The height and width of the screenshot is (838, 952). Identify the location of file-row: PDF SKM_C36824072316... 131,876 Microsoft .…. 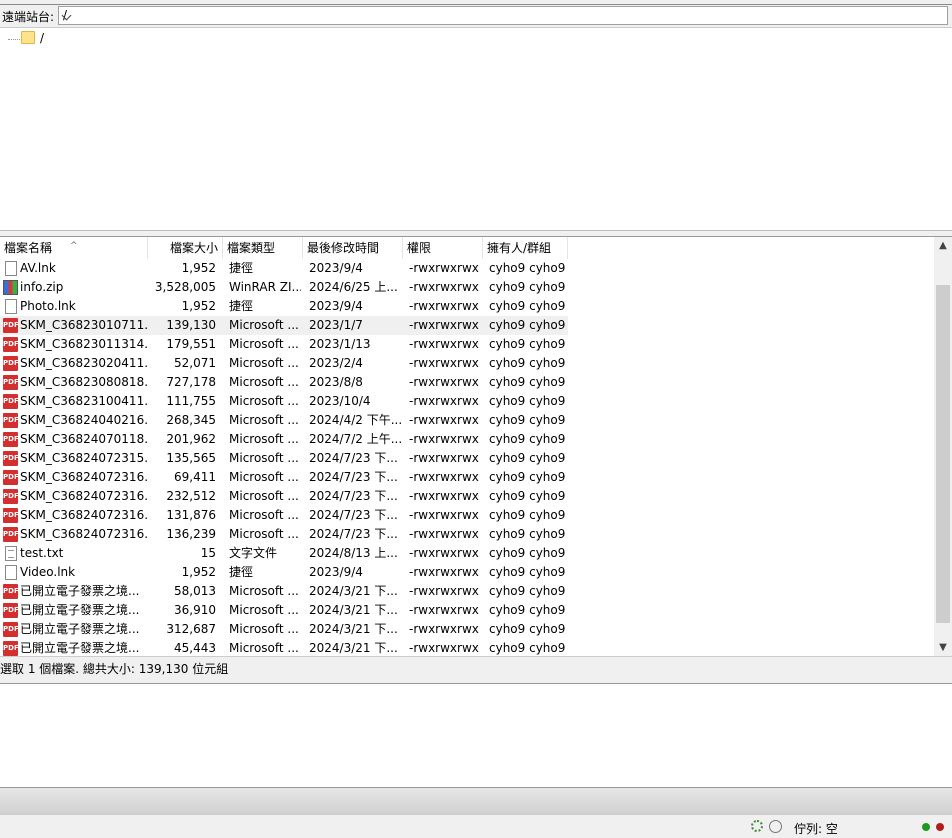
(284, 515).